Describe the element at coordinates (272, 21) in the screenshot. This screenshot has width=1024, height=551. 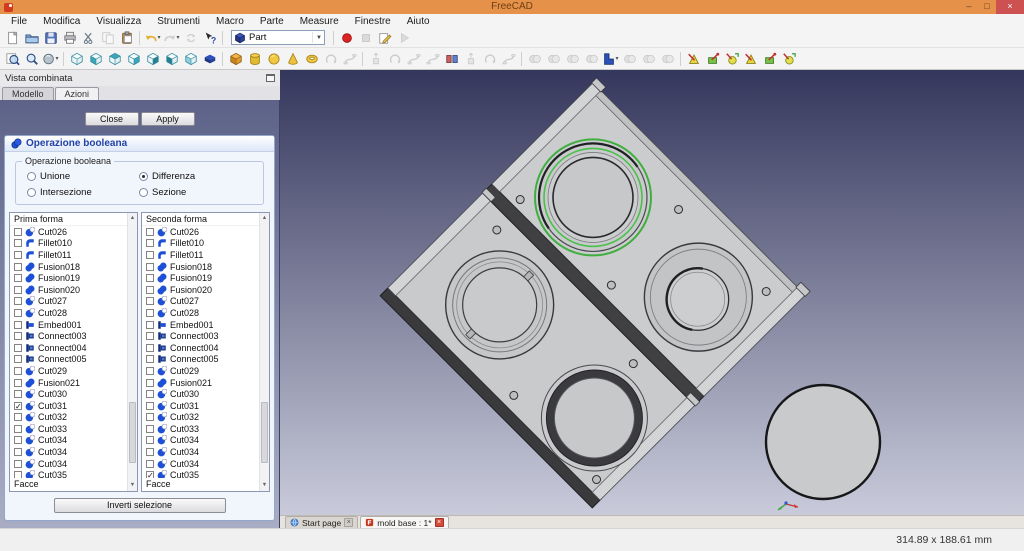
I see `menu-parte: Parte` at that location.